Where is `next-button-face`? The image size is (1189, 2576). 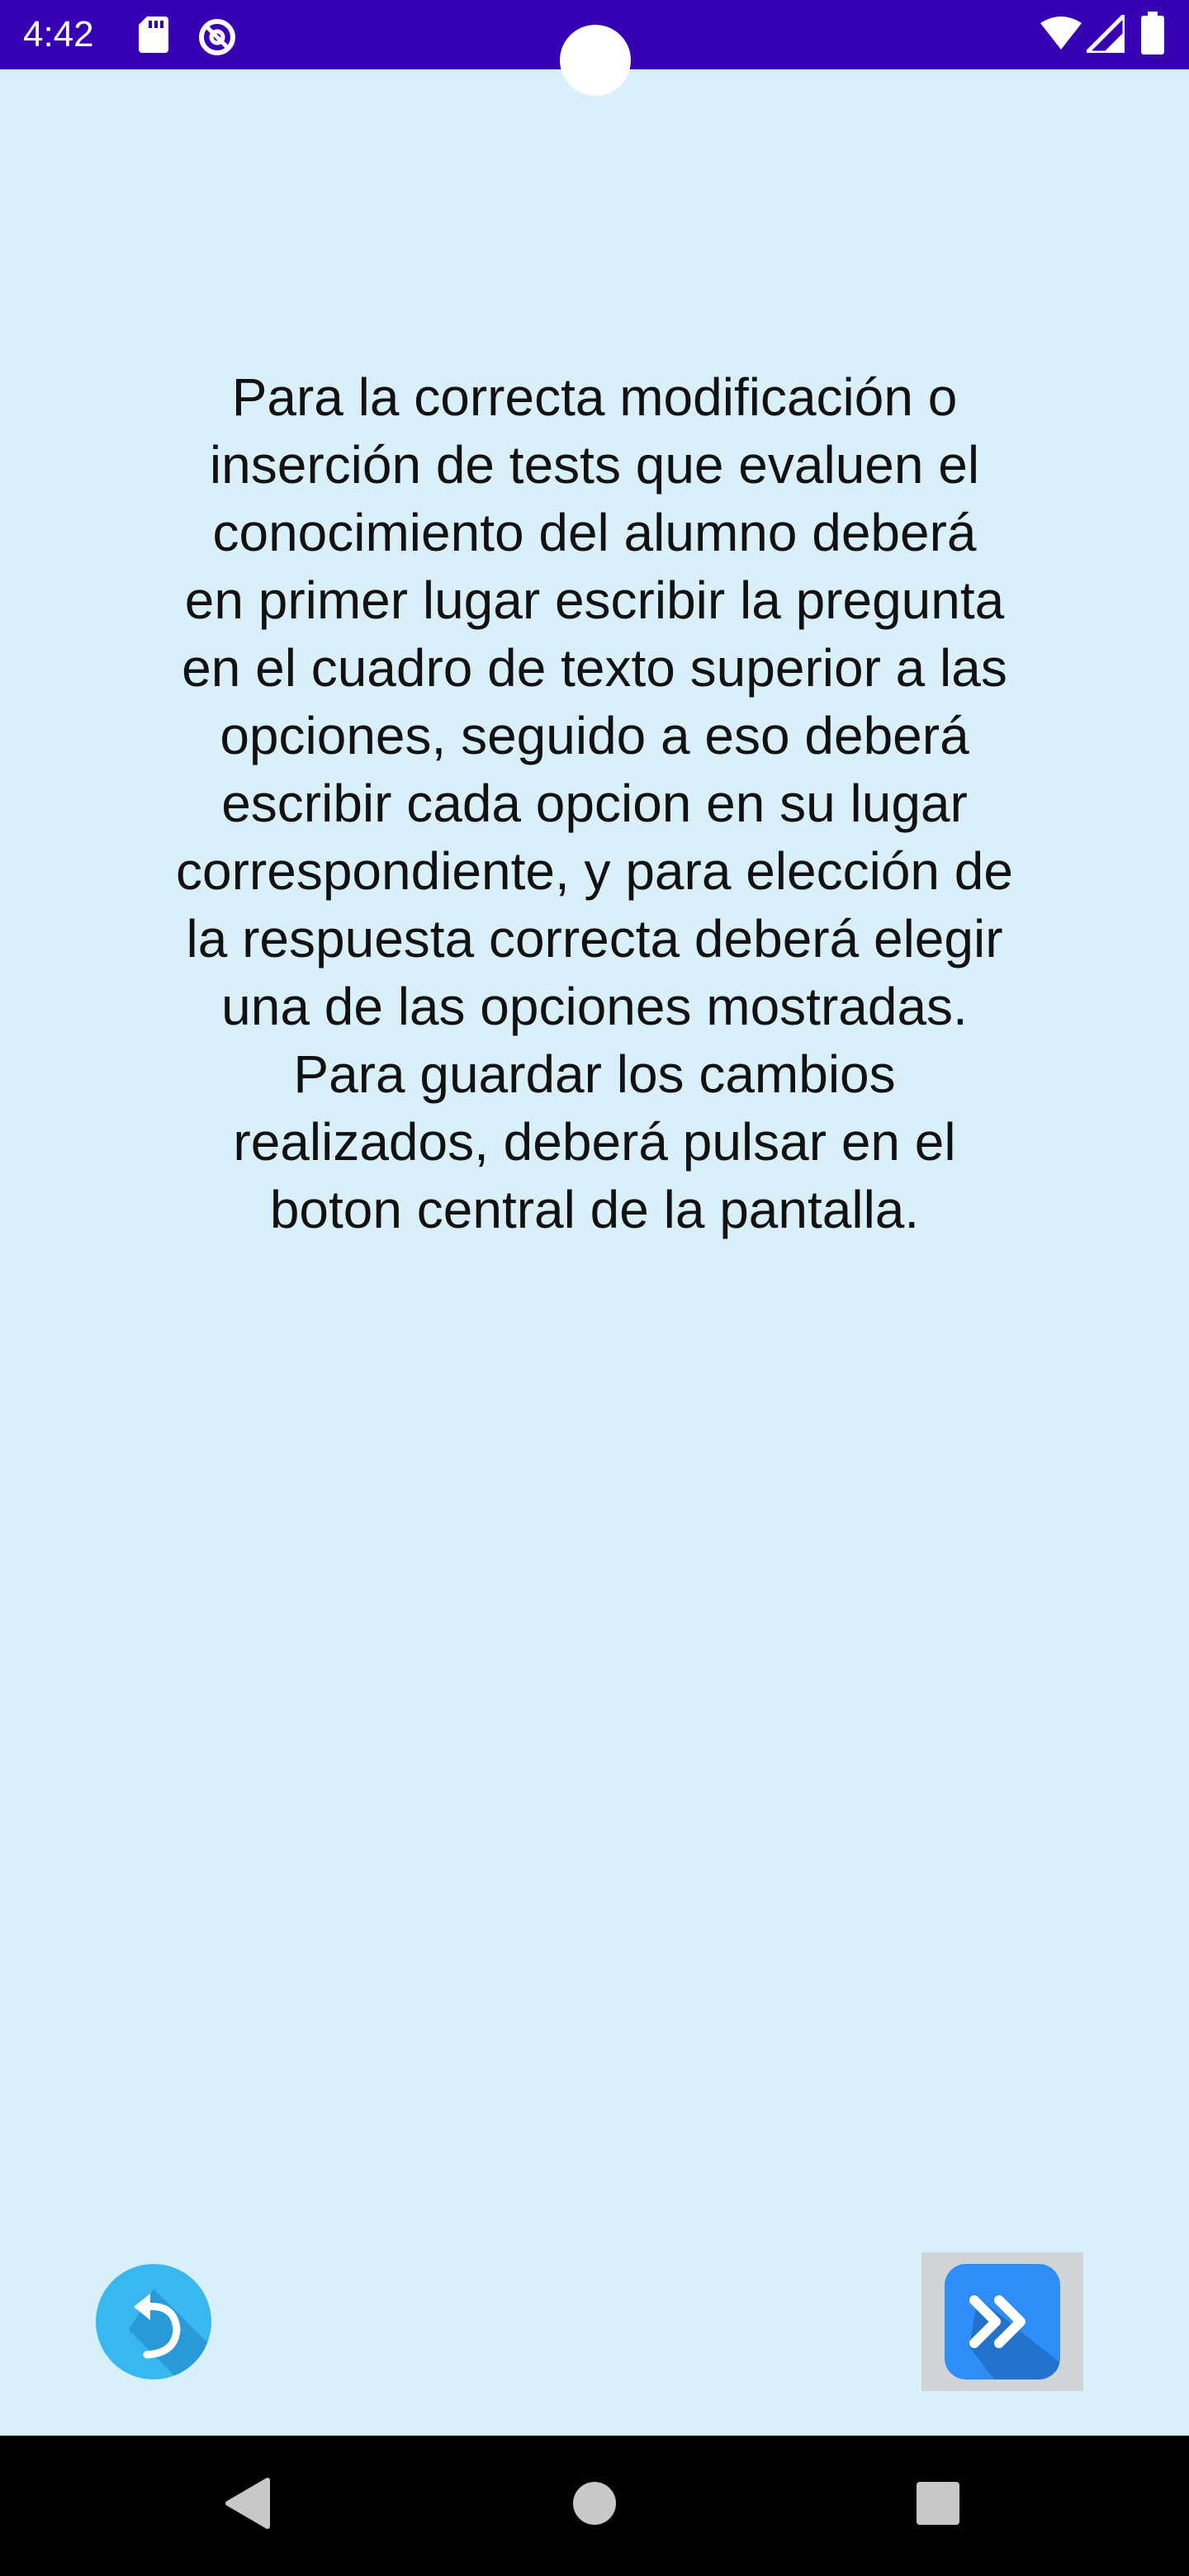 next-button-face is located at coordinates (1002, 2321).